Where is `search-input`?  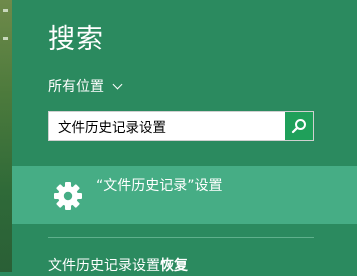
search-input is located at coordinates (167, 126).